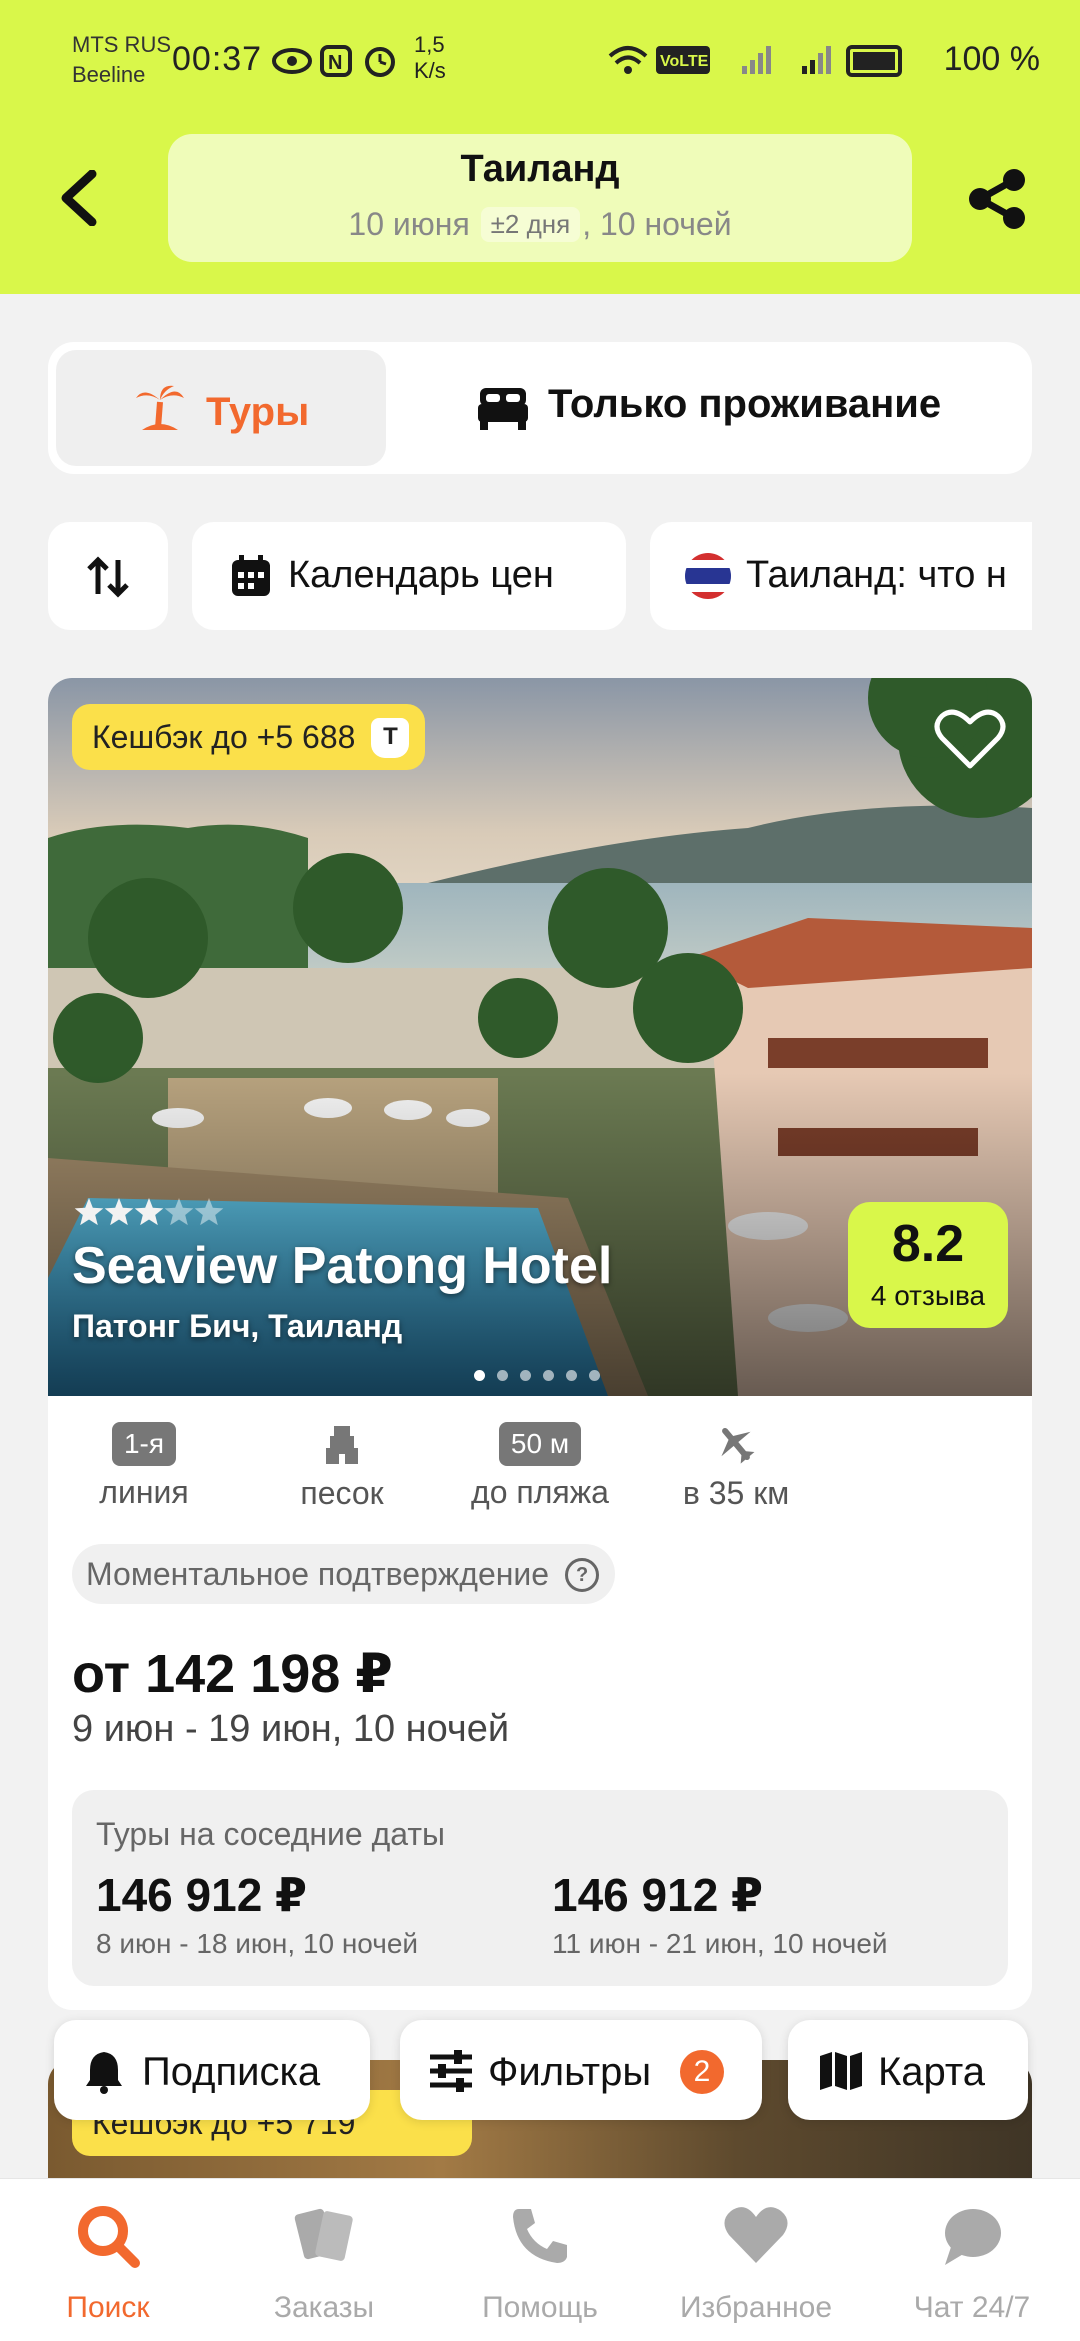  I want to click on rating-badge: 8.2 4 отзыва, so click(928, 1265).